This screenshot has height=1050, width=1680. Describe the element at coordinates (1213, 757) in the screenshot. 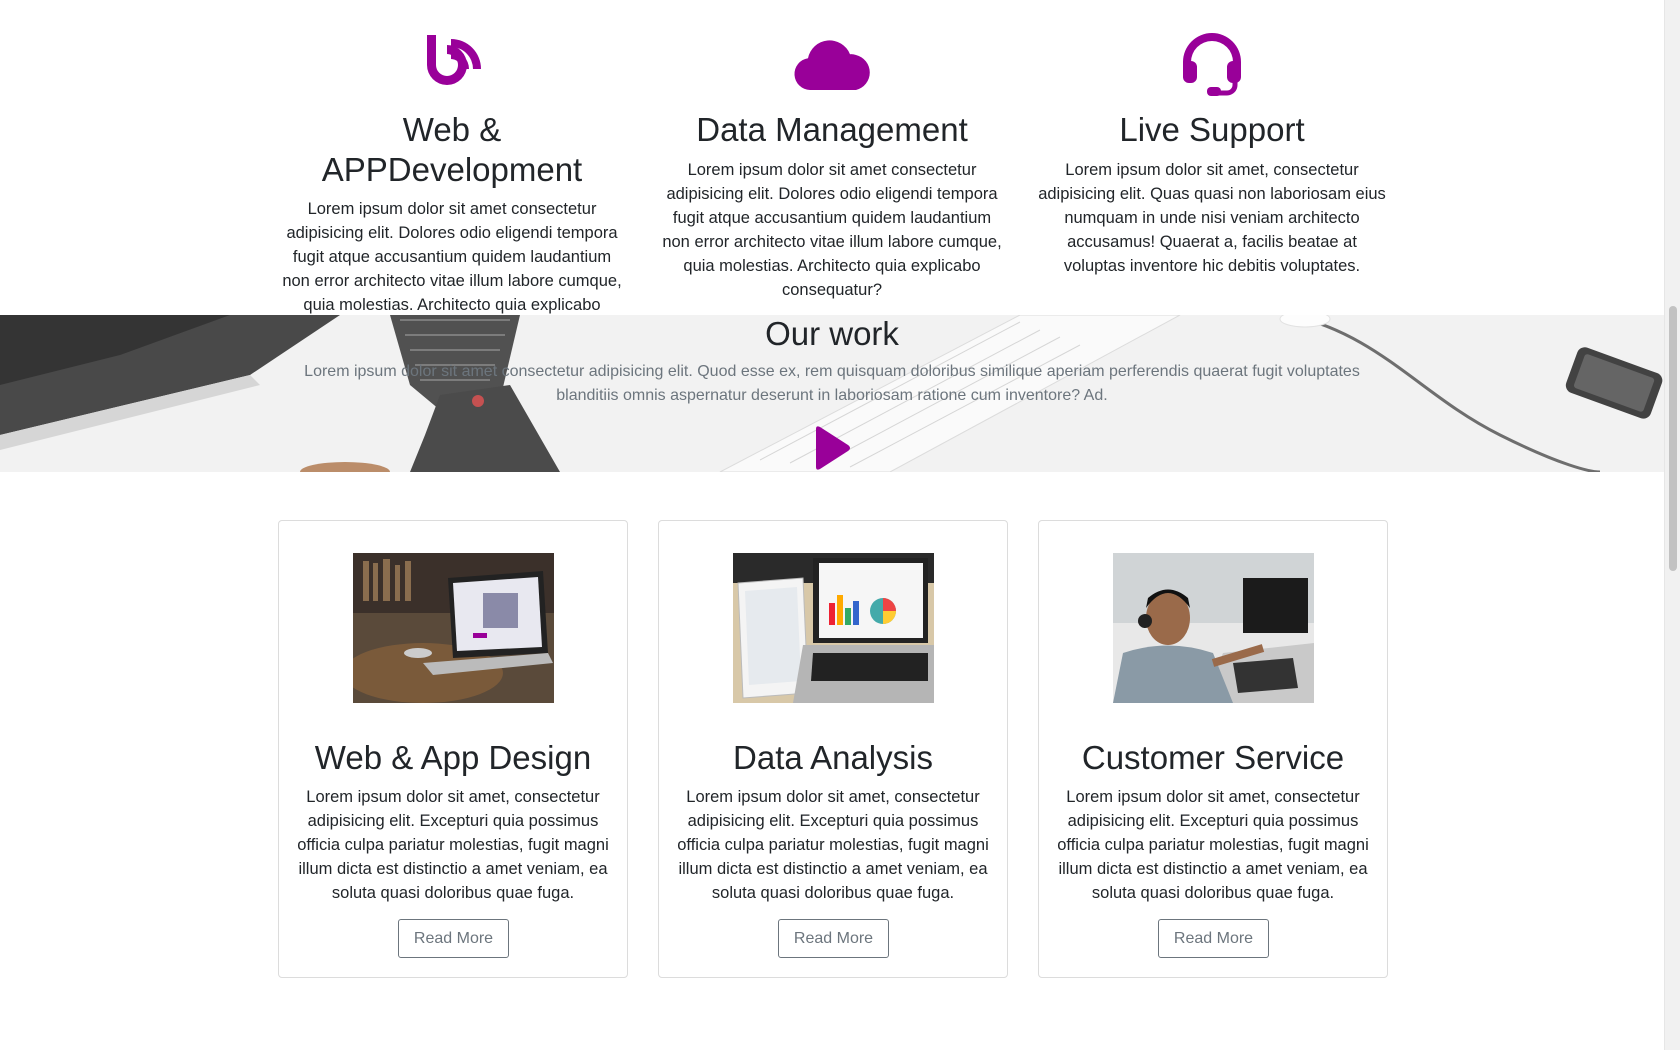

I see `card-title: Customer Service` at that location.